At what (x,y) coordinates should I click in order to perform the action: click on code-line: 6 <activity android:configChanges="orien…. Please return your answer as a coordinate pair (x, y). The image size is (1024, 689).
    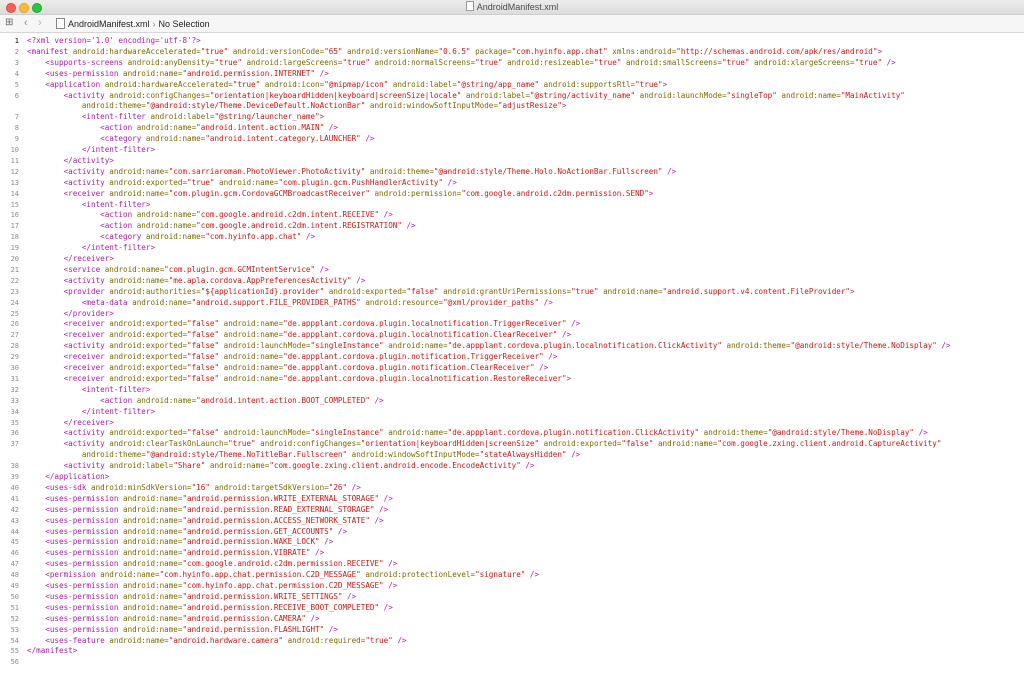
    Looking at the image, I should click on (512, 96).